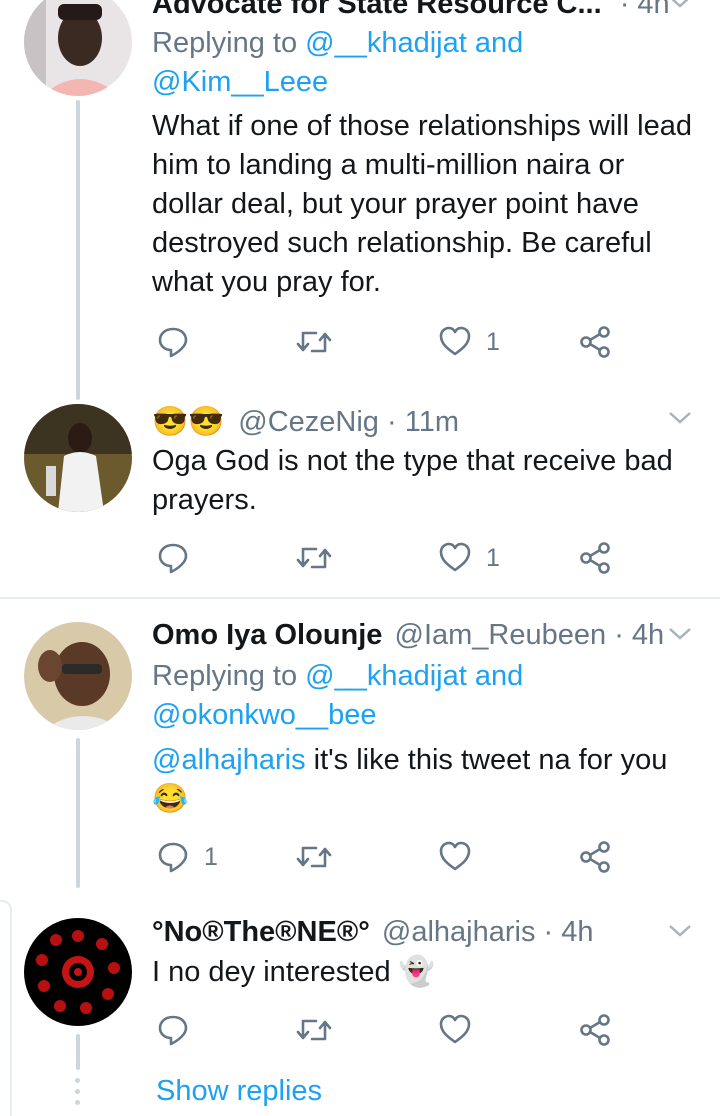 The image size is (720, 1116). What do you see at coordinates (211, 856) in the screenshot?
I see `reply-count: 1` at bounding box center [211, 856].